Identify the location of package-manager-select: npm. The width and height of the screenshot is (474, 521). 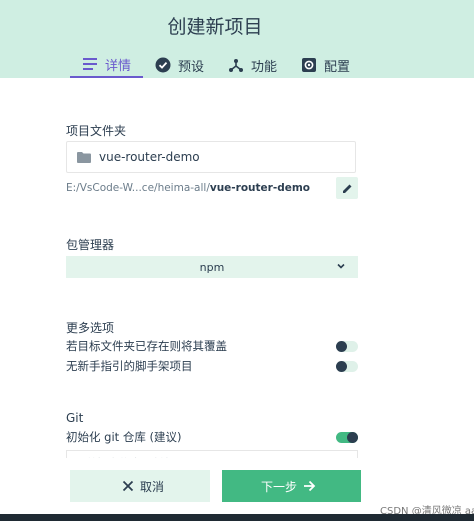
(212, 267).